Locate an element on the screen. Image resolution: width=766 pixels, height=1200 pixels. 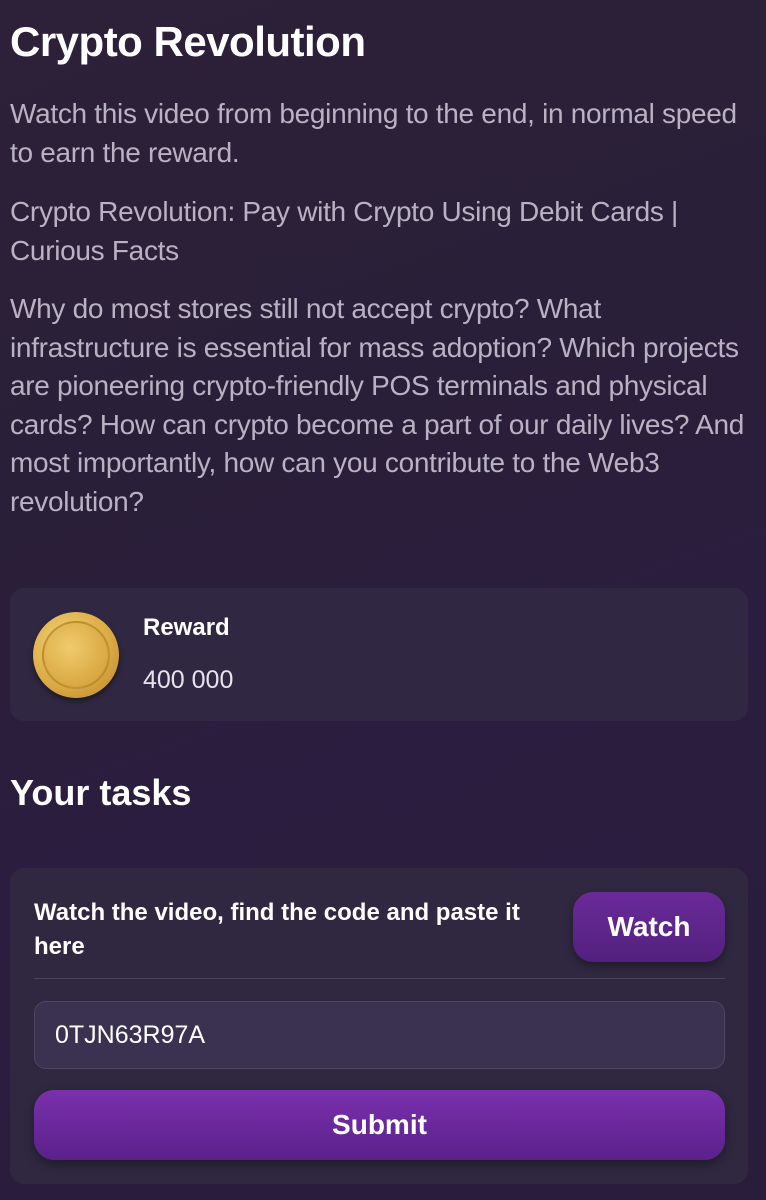
watch-button: Watch is located at coordinates (649, 927).